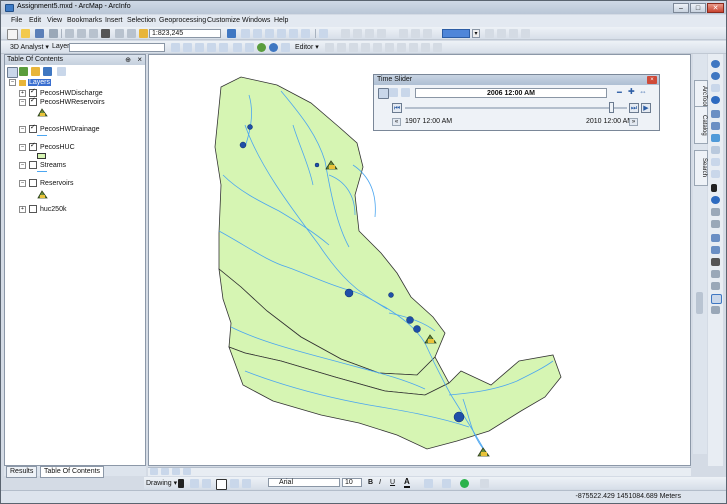  Describe the element at coordinates (246, 483) in the screenshot. I see `callout-tool-icon` at that location.